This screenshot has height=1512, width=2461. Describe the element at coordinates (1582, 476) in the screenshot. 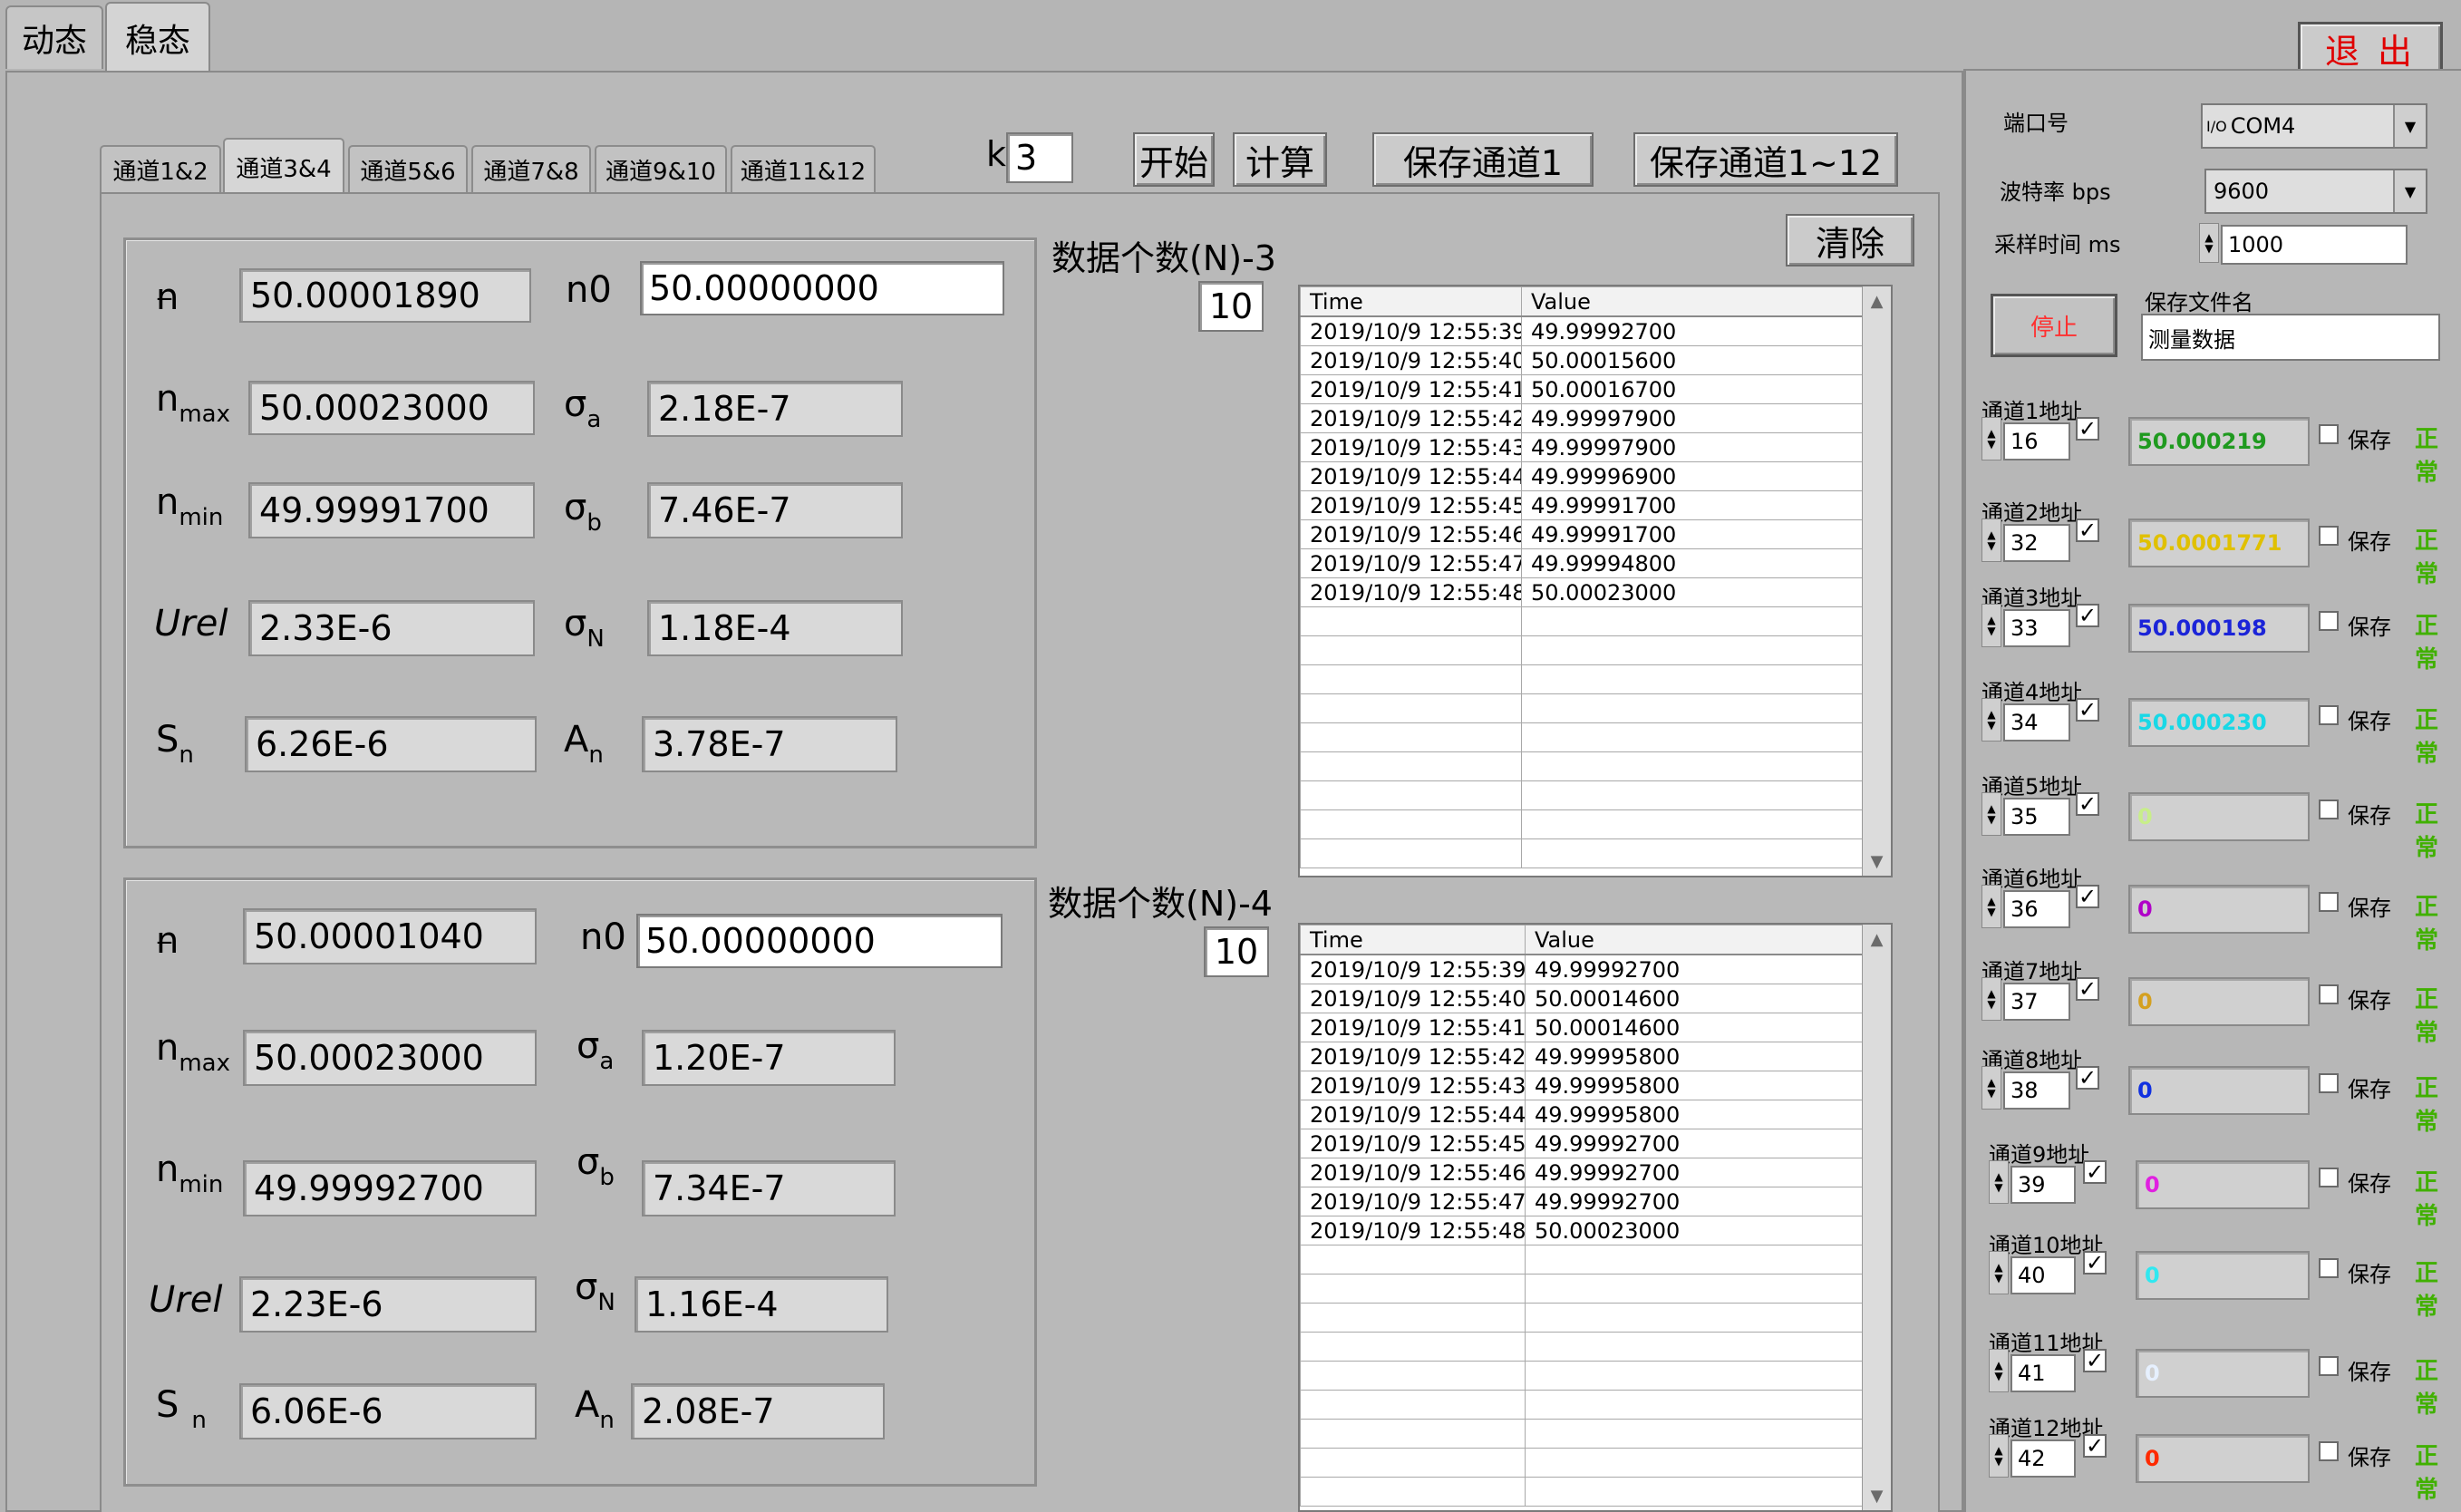

I see `table-row: 2019/10/9 12:55:44 49.99996900` at that location.